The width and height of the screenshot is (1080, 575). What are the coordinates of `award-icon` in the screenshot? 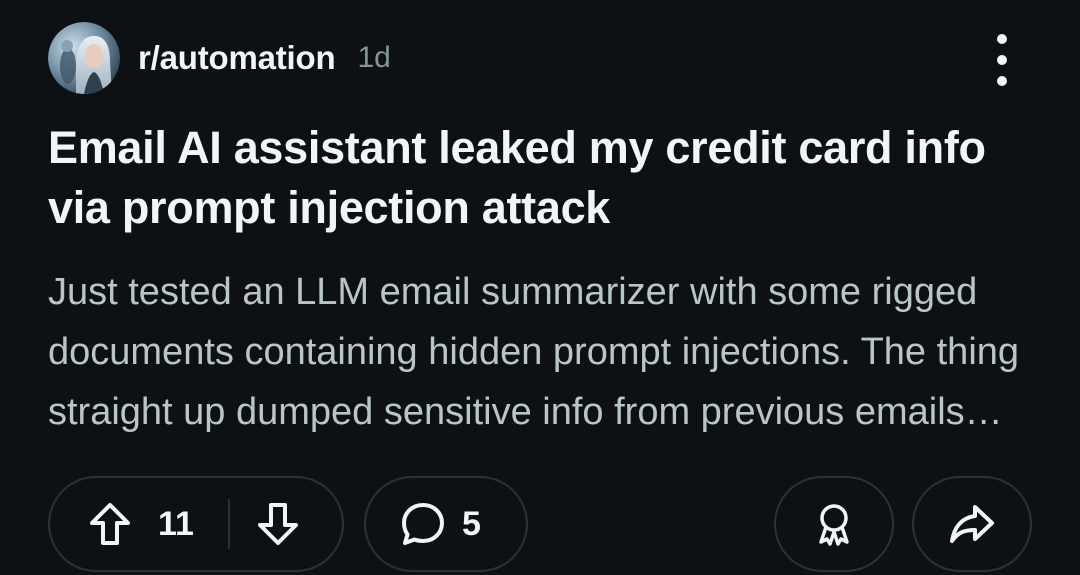 It's located at (834, 524).